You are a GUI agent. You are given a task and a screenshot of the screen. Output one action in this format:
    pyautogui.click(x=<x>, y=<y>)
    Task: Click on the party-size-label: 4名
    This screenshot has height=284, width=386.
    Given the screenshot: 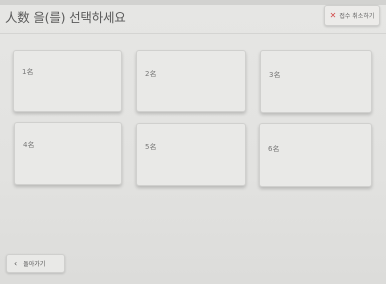 What is the action you would take?
    pyautogui.click(x=29, y=145)
    